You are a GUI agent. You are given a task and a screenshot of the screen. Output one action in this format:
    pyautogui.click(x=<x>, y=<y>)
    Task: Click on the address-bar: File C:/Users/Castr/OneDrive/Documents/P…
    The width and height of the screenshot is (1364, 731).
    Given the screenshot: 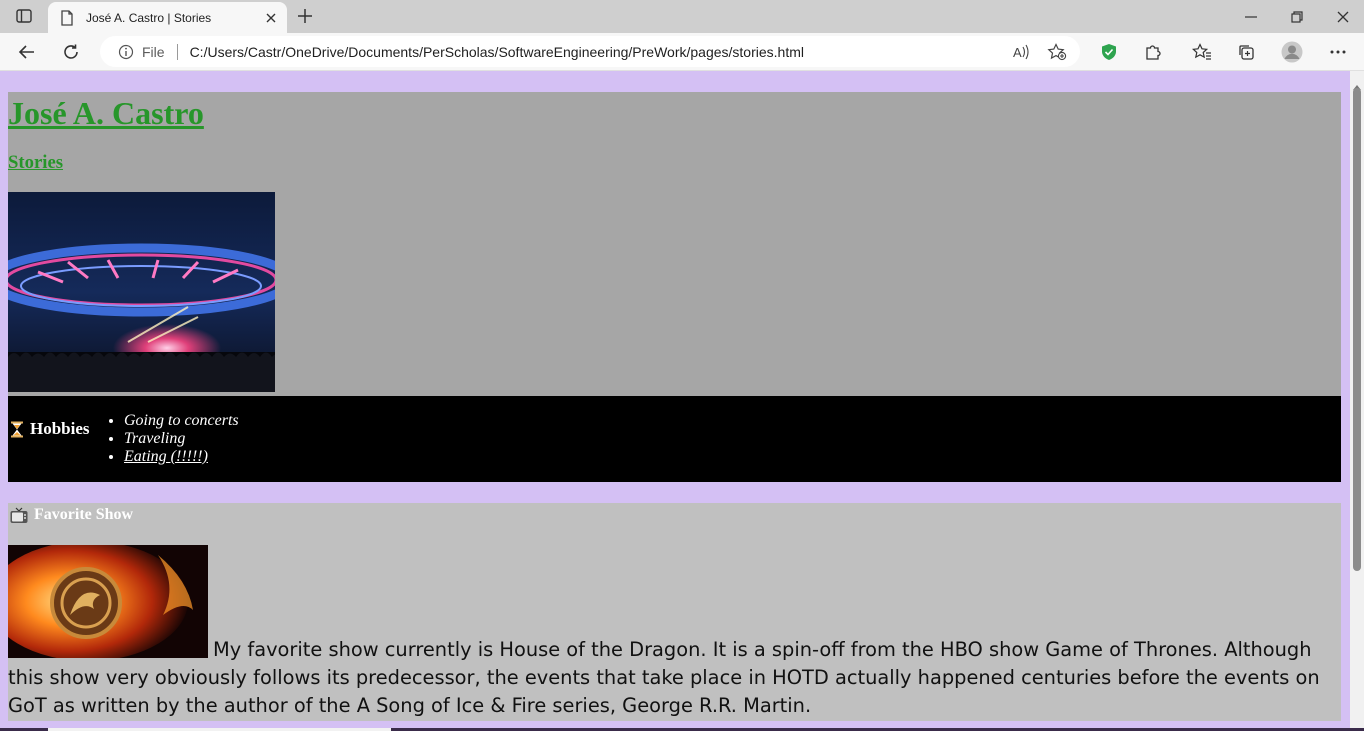 What is the action you would take?
    pyautogui.click(x=590, y=51)
    